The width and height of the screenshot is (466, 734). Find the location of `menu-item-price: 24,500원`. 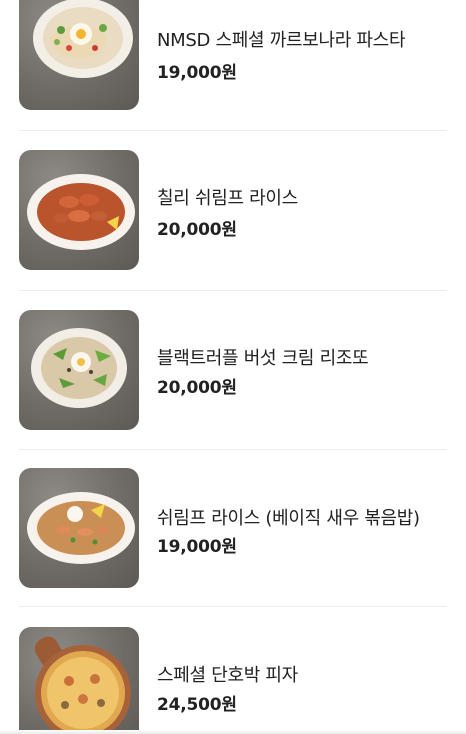

menu-item-price: 24,500원 is located at coordinates (197, 705).